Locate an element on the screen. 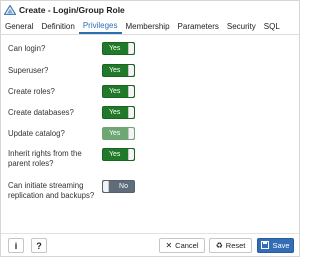 The height and width of the screenshot is (257, 320). can-login-toggle: Yes is located at coordinates (118, 48).